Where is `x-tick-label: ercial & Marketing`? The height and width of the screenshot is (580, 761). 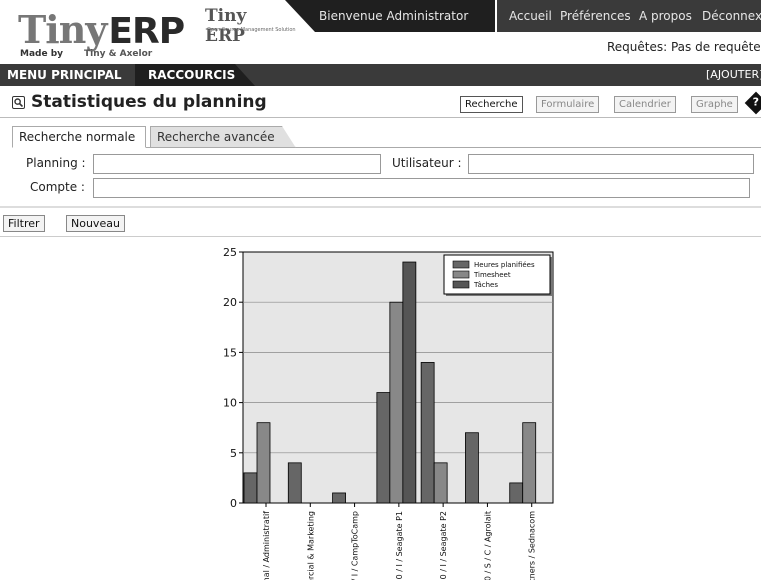
x-tick-label: ercial & Marketing is located at coordinates (310, 545).